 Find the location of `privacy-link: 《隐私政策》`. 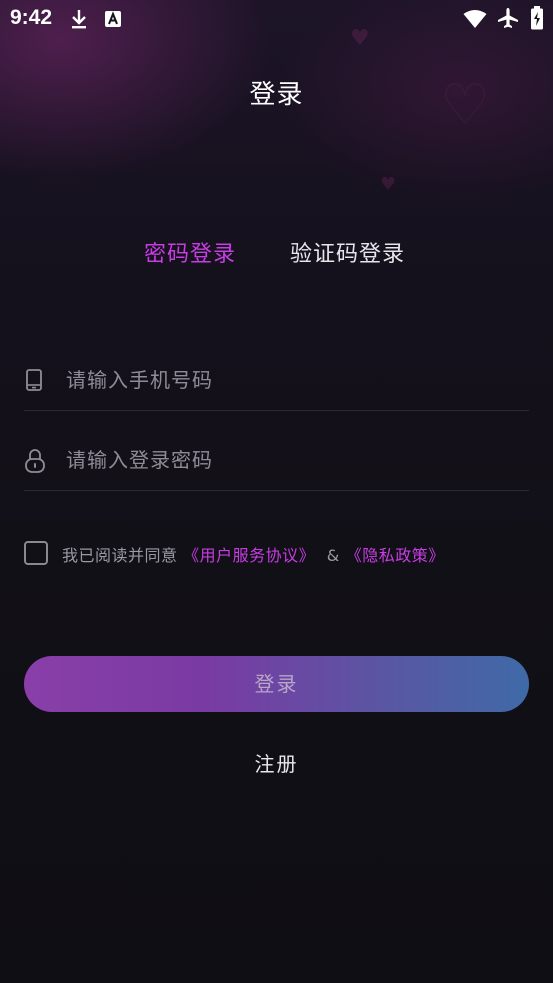

privacy-link: 《隐私政策》 is located at coordinates (395, 555).